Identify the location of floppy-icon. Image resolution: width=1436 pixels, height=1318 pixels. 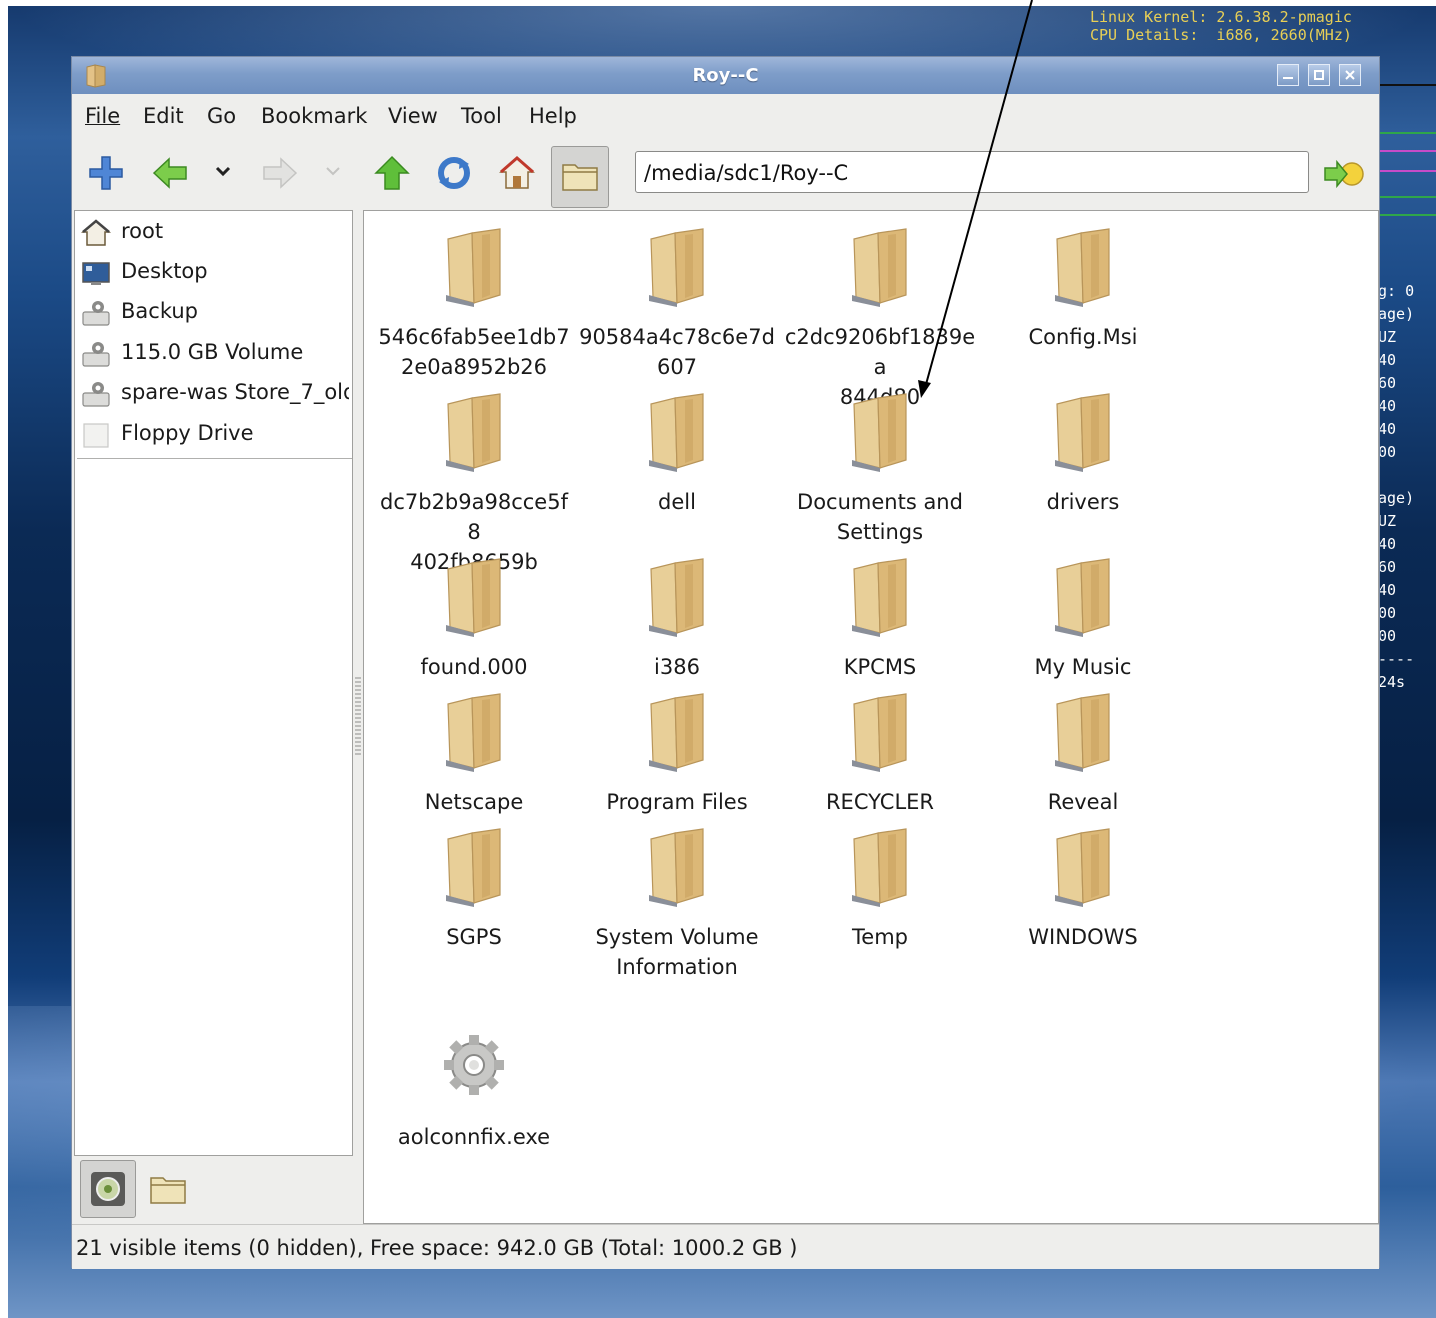
(96, 435).